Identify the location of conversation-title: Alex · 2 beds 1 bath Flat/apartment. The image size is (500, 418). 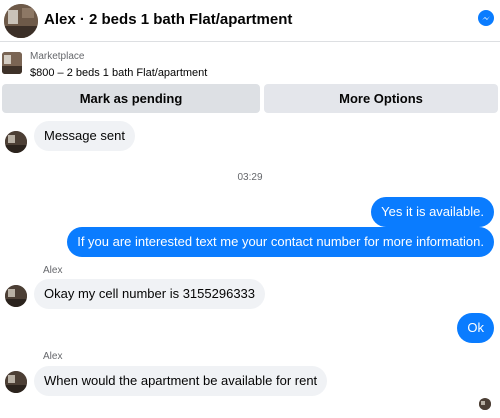
(168, 19).